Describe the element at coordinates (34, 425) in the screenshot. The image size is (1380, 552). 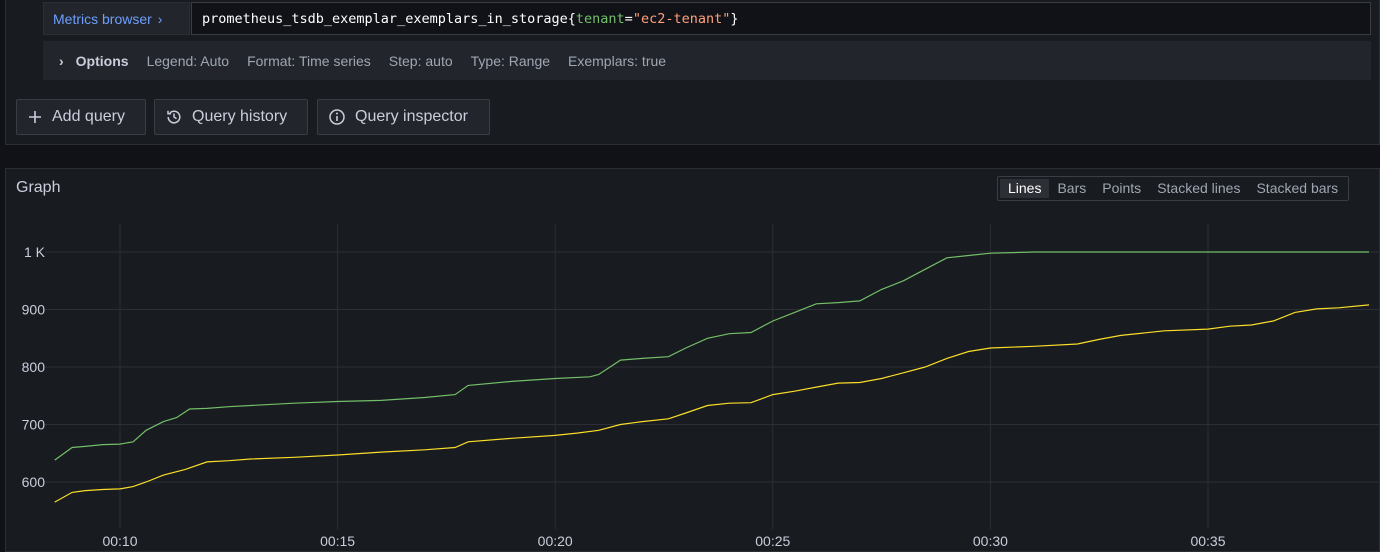
I see `y-tick-label: 700` at that location.